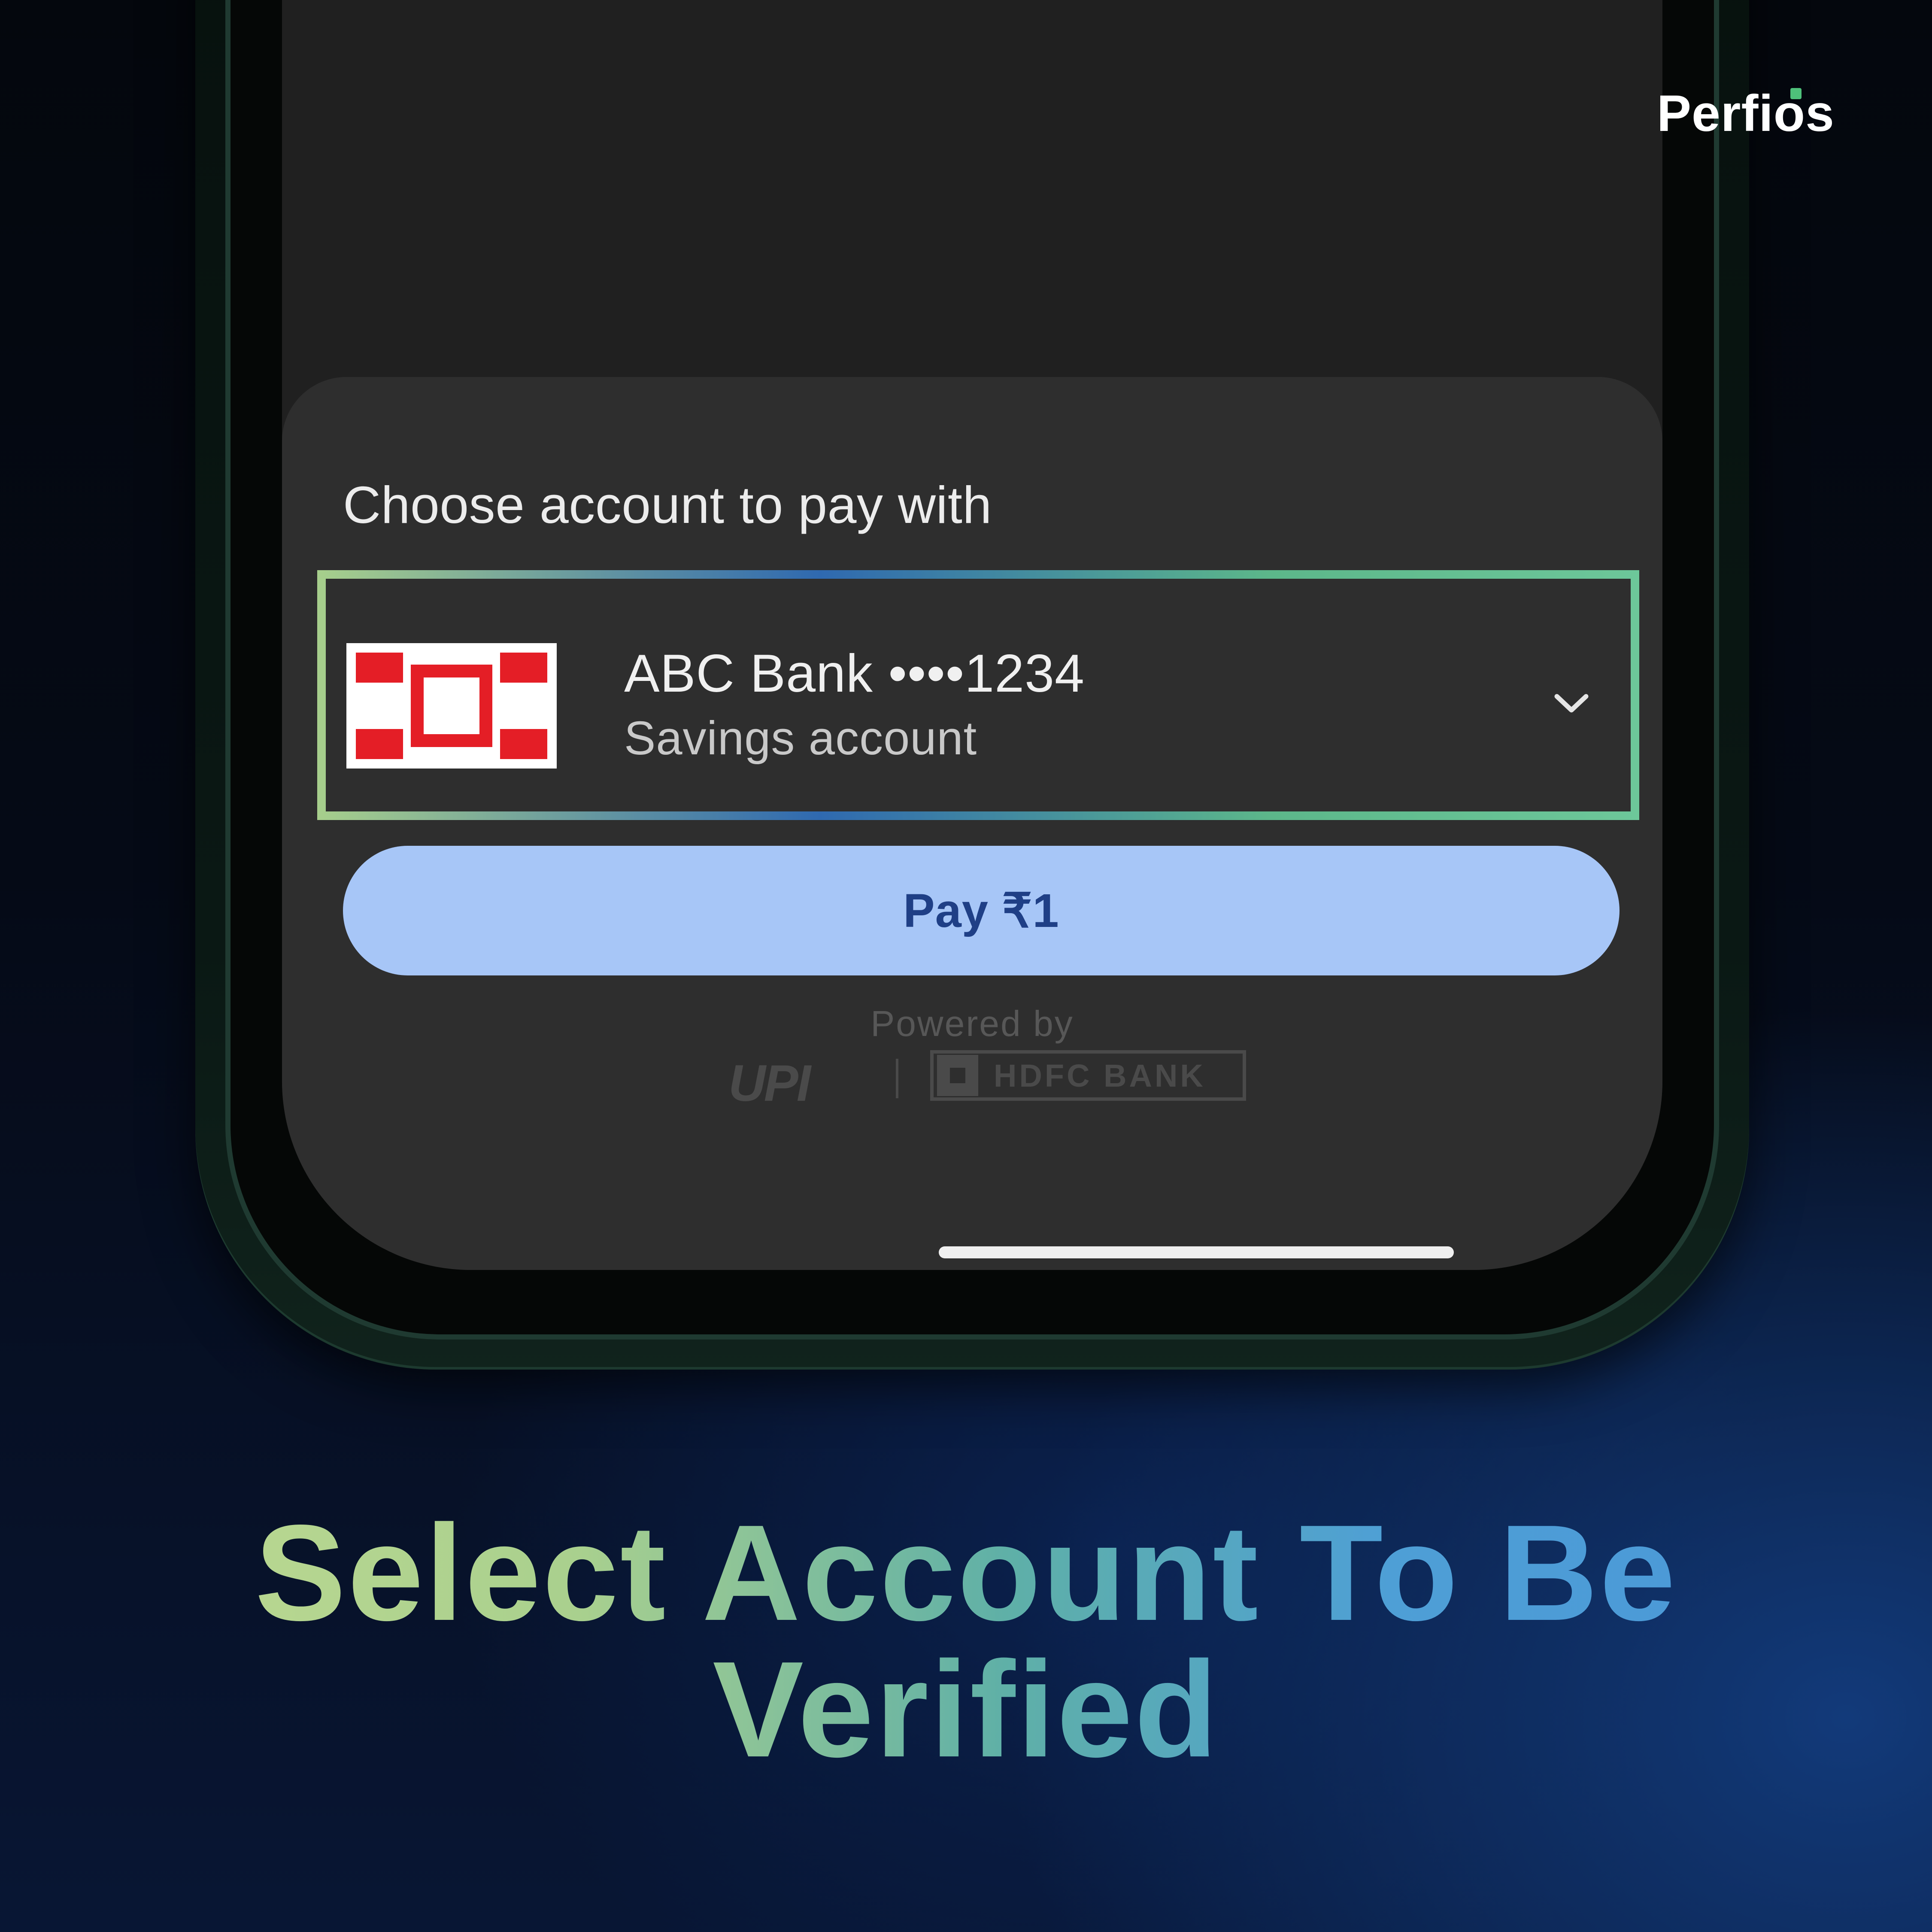  Describe the element at coordinates (972, 1024) in the screenshot. I see `powered-by-label: Powered by` at that location.